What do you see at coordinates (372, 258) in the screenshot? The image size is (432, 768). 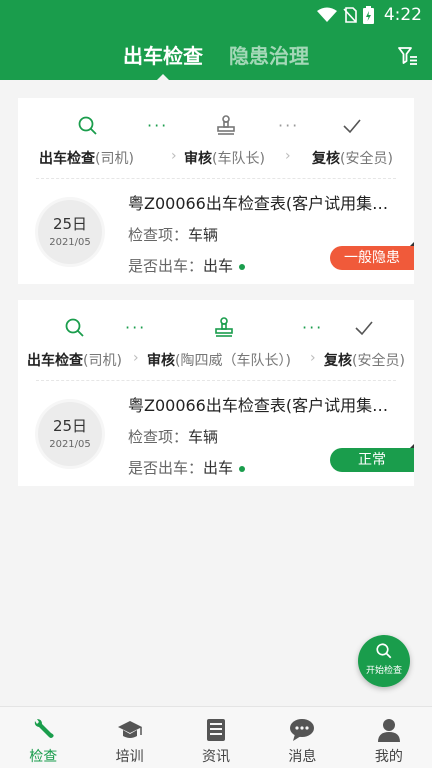 I see `status-badge: 一般隐患` at bounding box center [372, 258].